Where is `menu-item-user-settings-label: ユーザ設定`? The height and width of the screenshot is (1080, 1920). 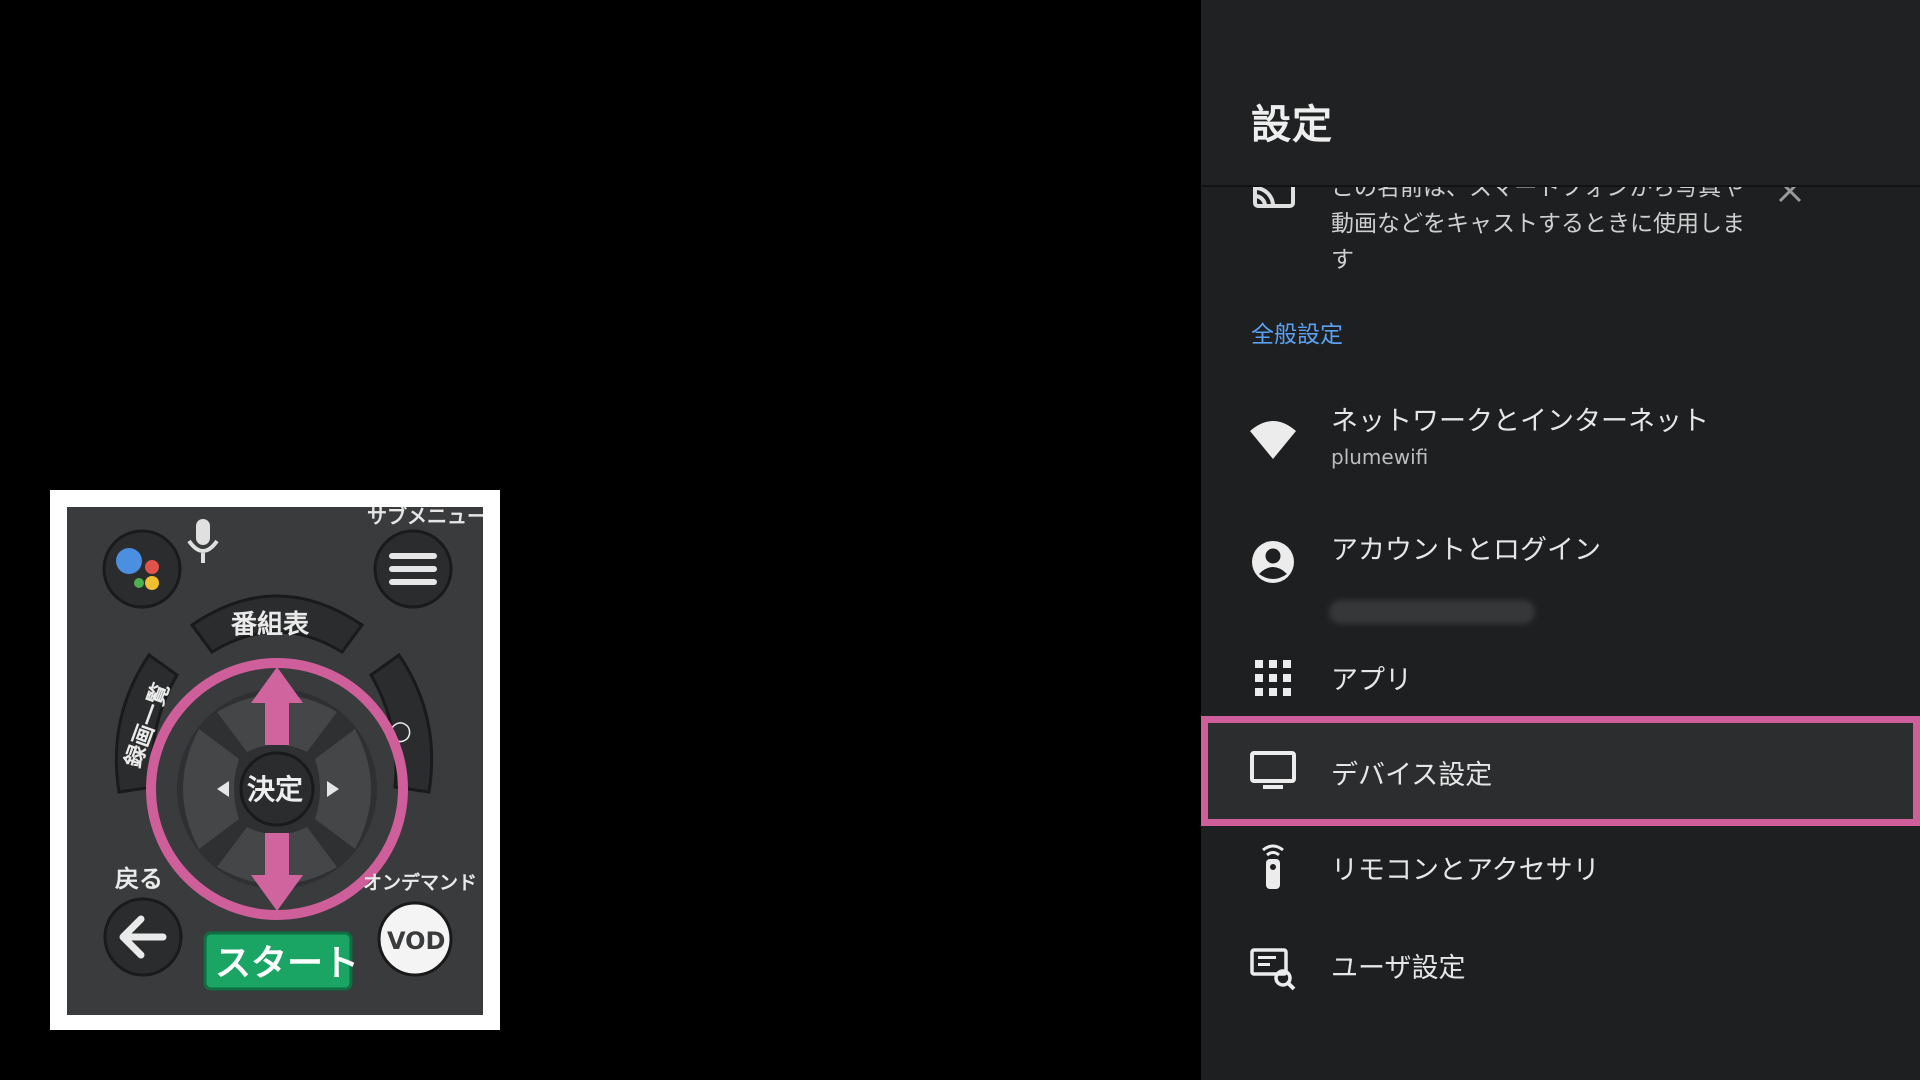
menu-item-user-settings-label: ユーザ設定 is located at coordinates (1398, 968).